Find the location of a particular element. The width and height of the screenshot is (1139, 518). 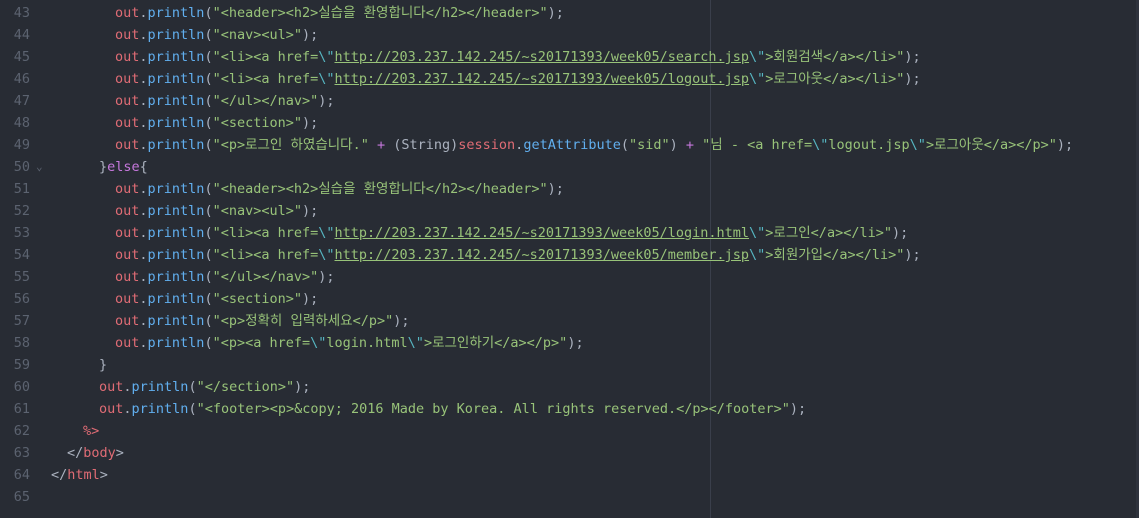

code-token: session is located at coordinates (487, 145).